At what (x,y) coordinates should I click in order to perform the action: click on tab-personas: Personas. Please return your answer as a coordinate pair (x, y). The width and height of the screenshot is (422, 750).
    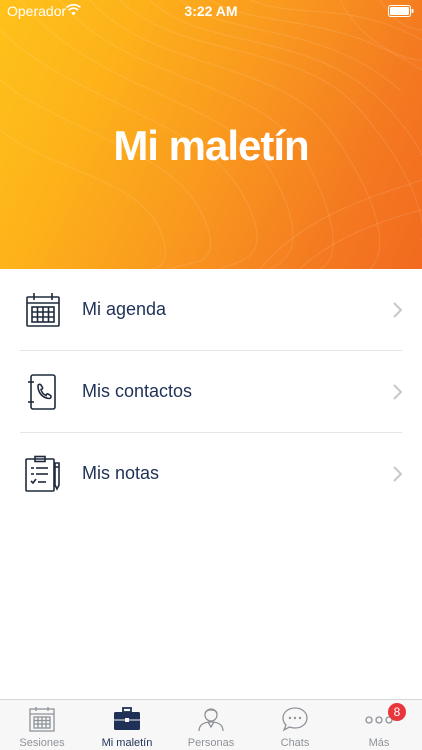
    Looking at the image, I should click on (211, 725).